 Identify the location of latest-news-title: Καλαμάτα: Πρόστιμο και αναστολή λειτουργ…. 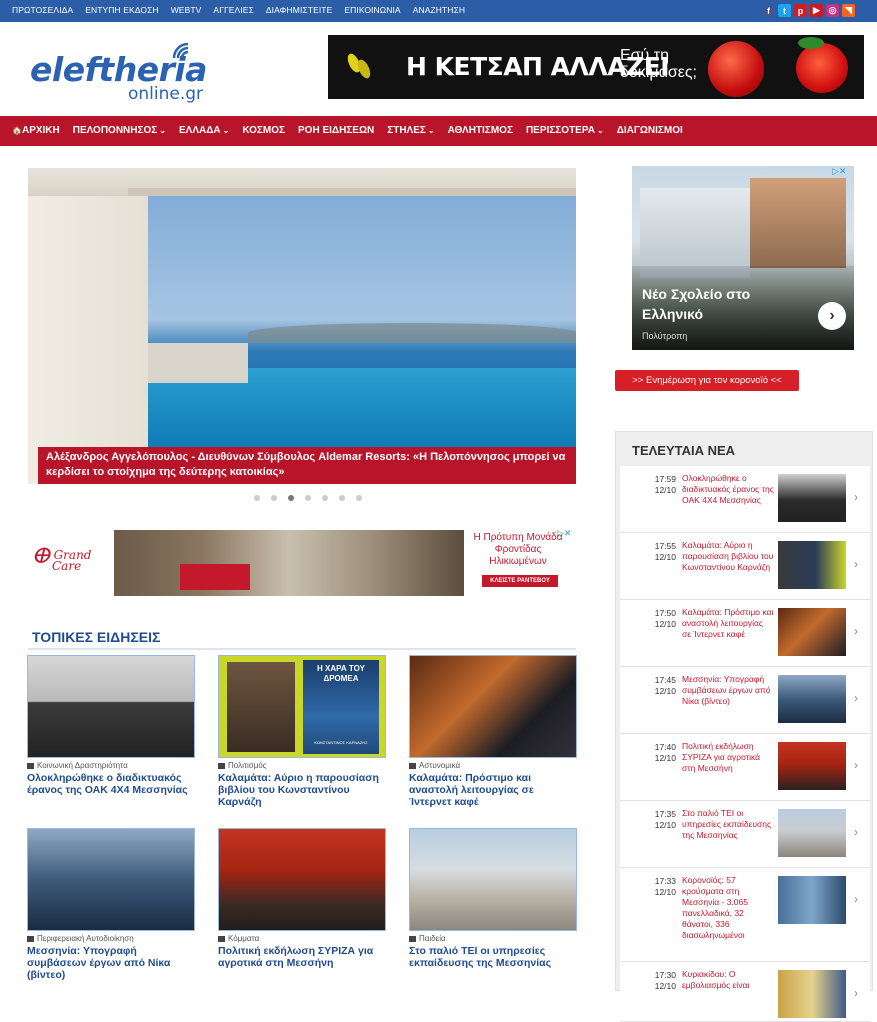
(728, 623).